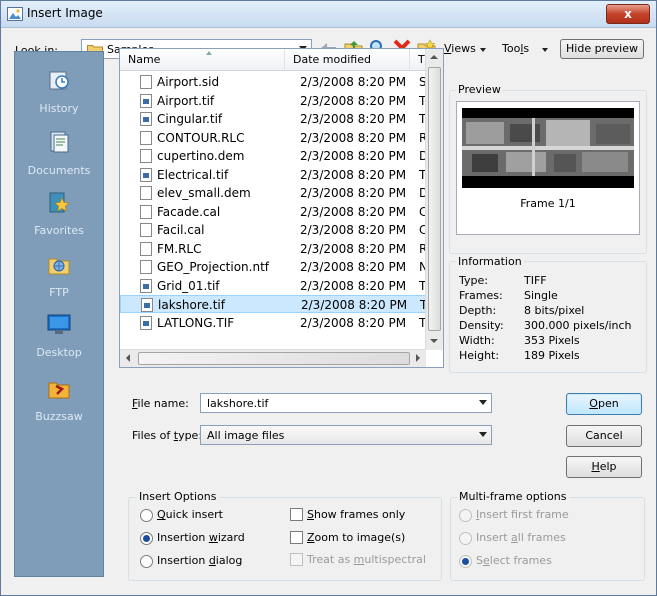  Describe the element at coordinates (473, 280) in the screenshot. I see `info-key: Type:` at that location.